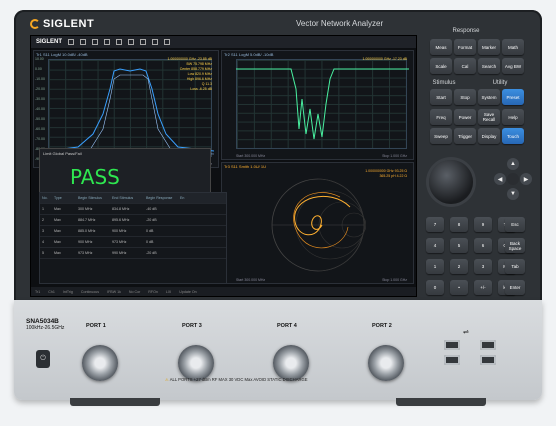  What do you see at coordinates (95, 42) in the screenshot?
I see `redo-icon` at bounding box center [95, 42].